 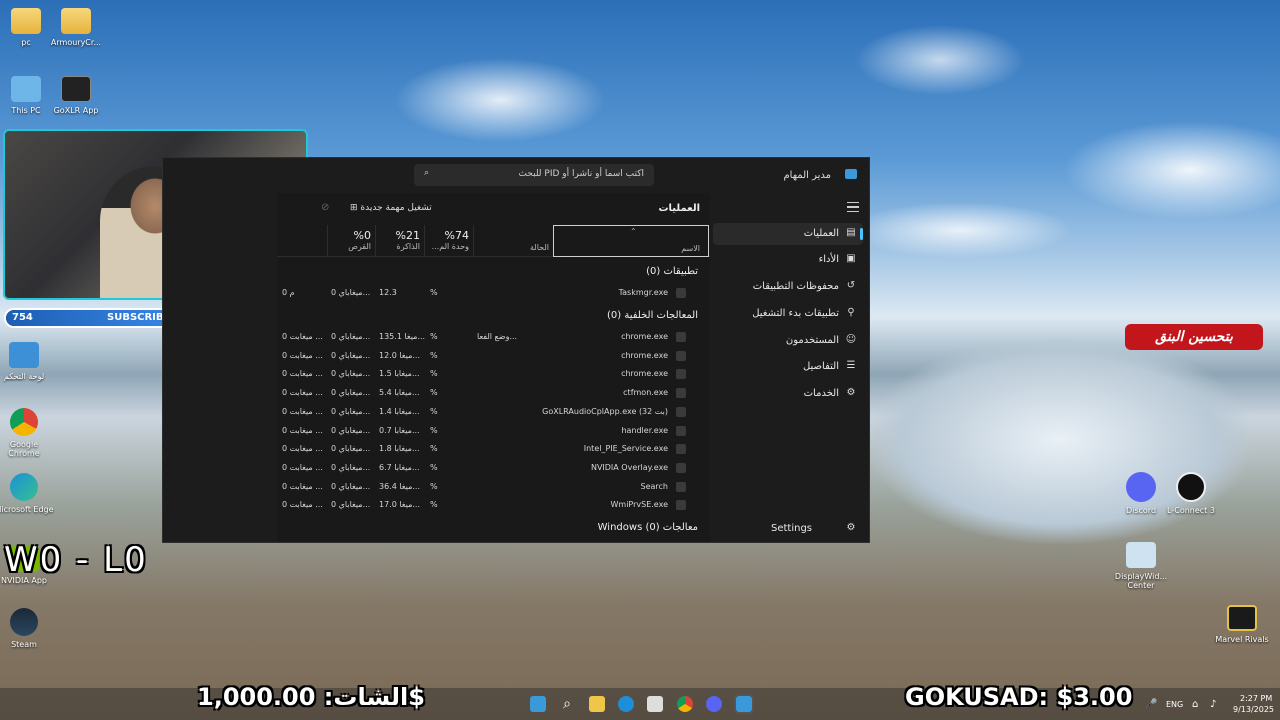 I want to click on column-name: ⌃ الاسم, so click(x=631, y=241).